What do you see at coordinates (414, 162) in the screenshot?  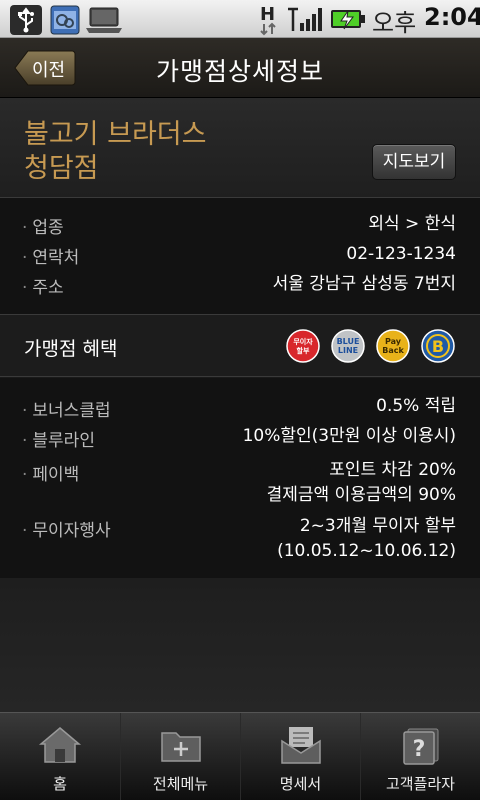 I see `view-map-button: 지도보기` at bounding box center [414, 162].